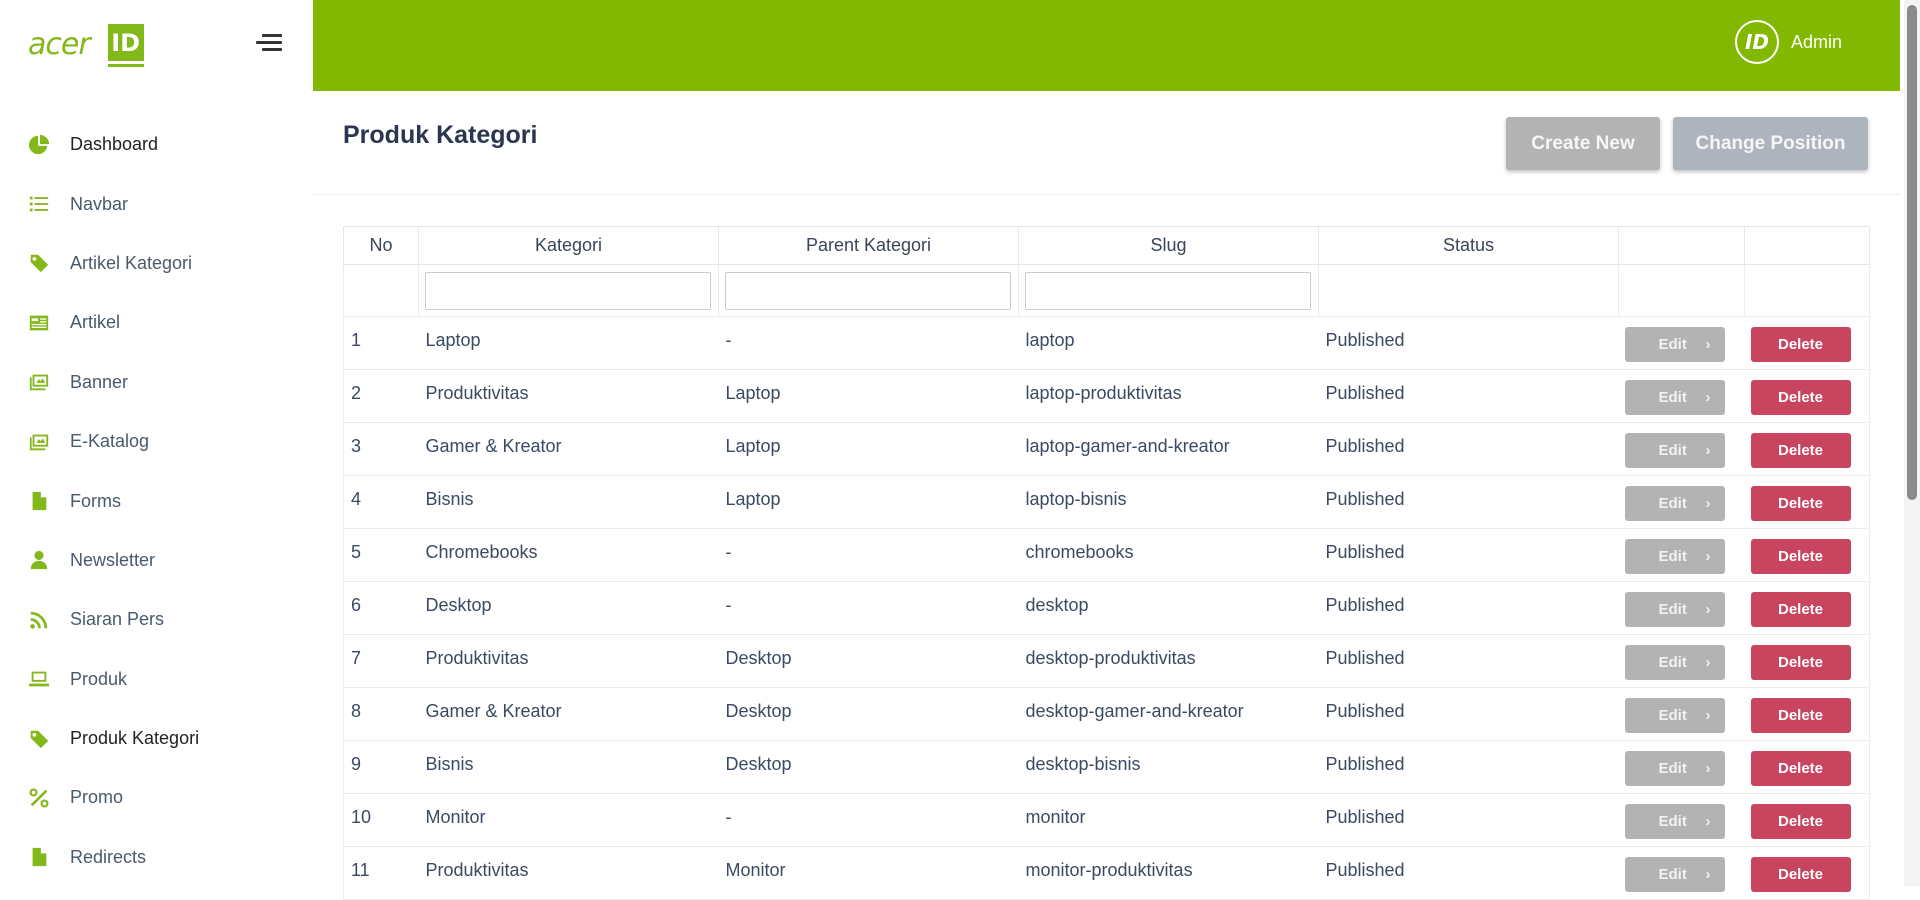  I want to click on col-slug: Slug, so click(1168, 245).